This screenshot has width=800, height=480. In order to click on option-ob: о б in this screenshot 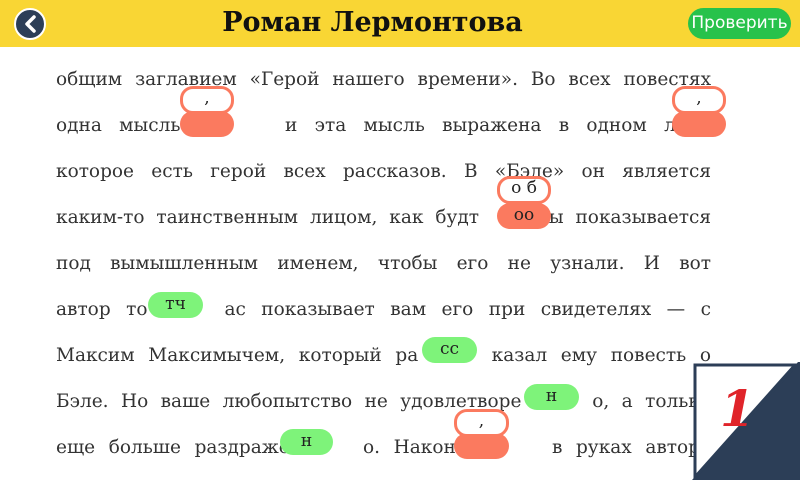, I will do `click(524, 190)`.